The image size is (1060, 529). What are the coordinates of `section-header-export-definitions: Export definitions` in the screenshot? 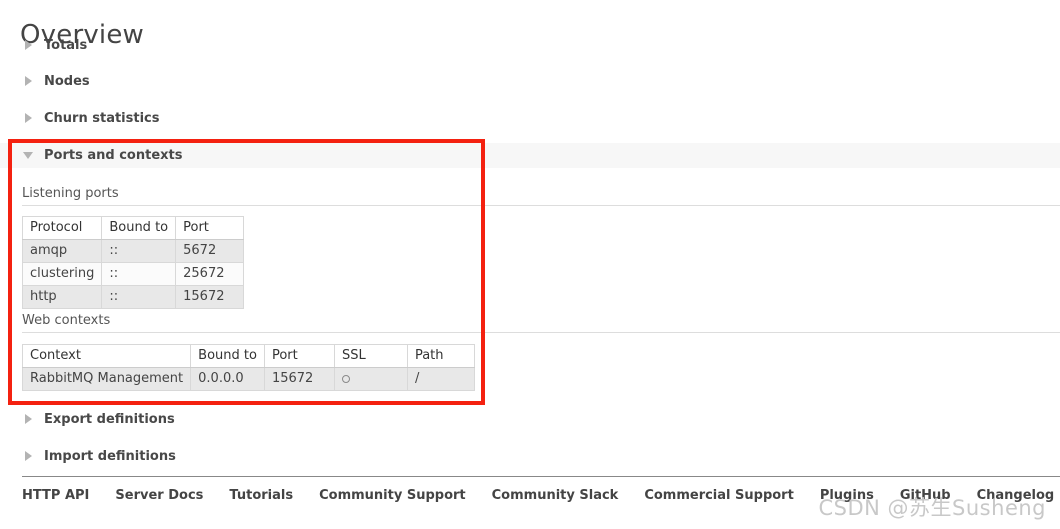 It's located at (98, 419).